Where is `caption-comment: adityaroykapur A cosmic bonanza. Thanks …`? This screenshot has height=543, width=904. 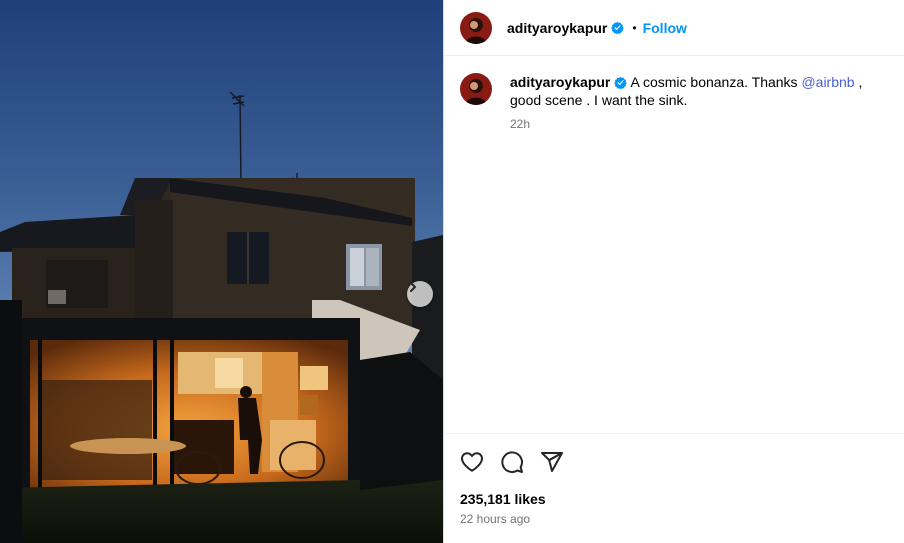 caption-comment: adityaroykapur A cosmic bonanza. Thanks … is located at coordinates (682, 103).